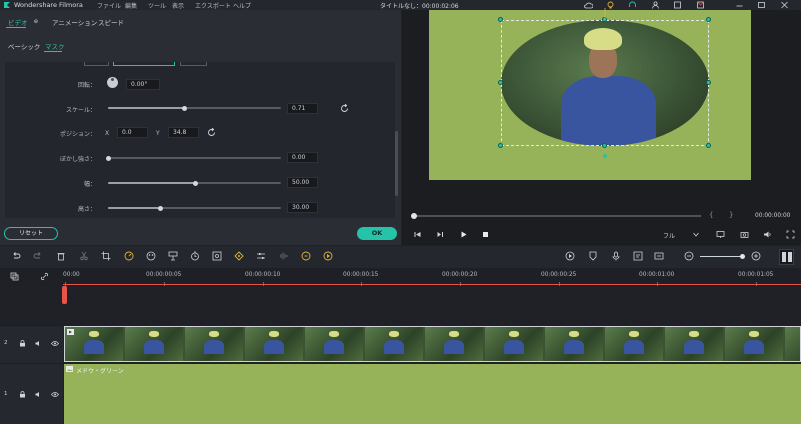  What do you see at coordinates (36, 21) in the screenshot?
I see `tab-audio: e` at bounding box center [36, 21].